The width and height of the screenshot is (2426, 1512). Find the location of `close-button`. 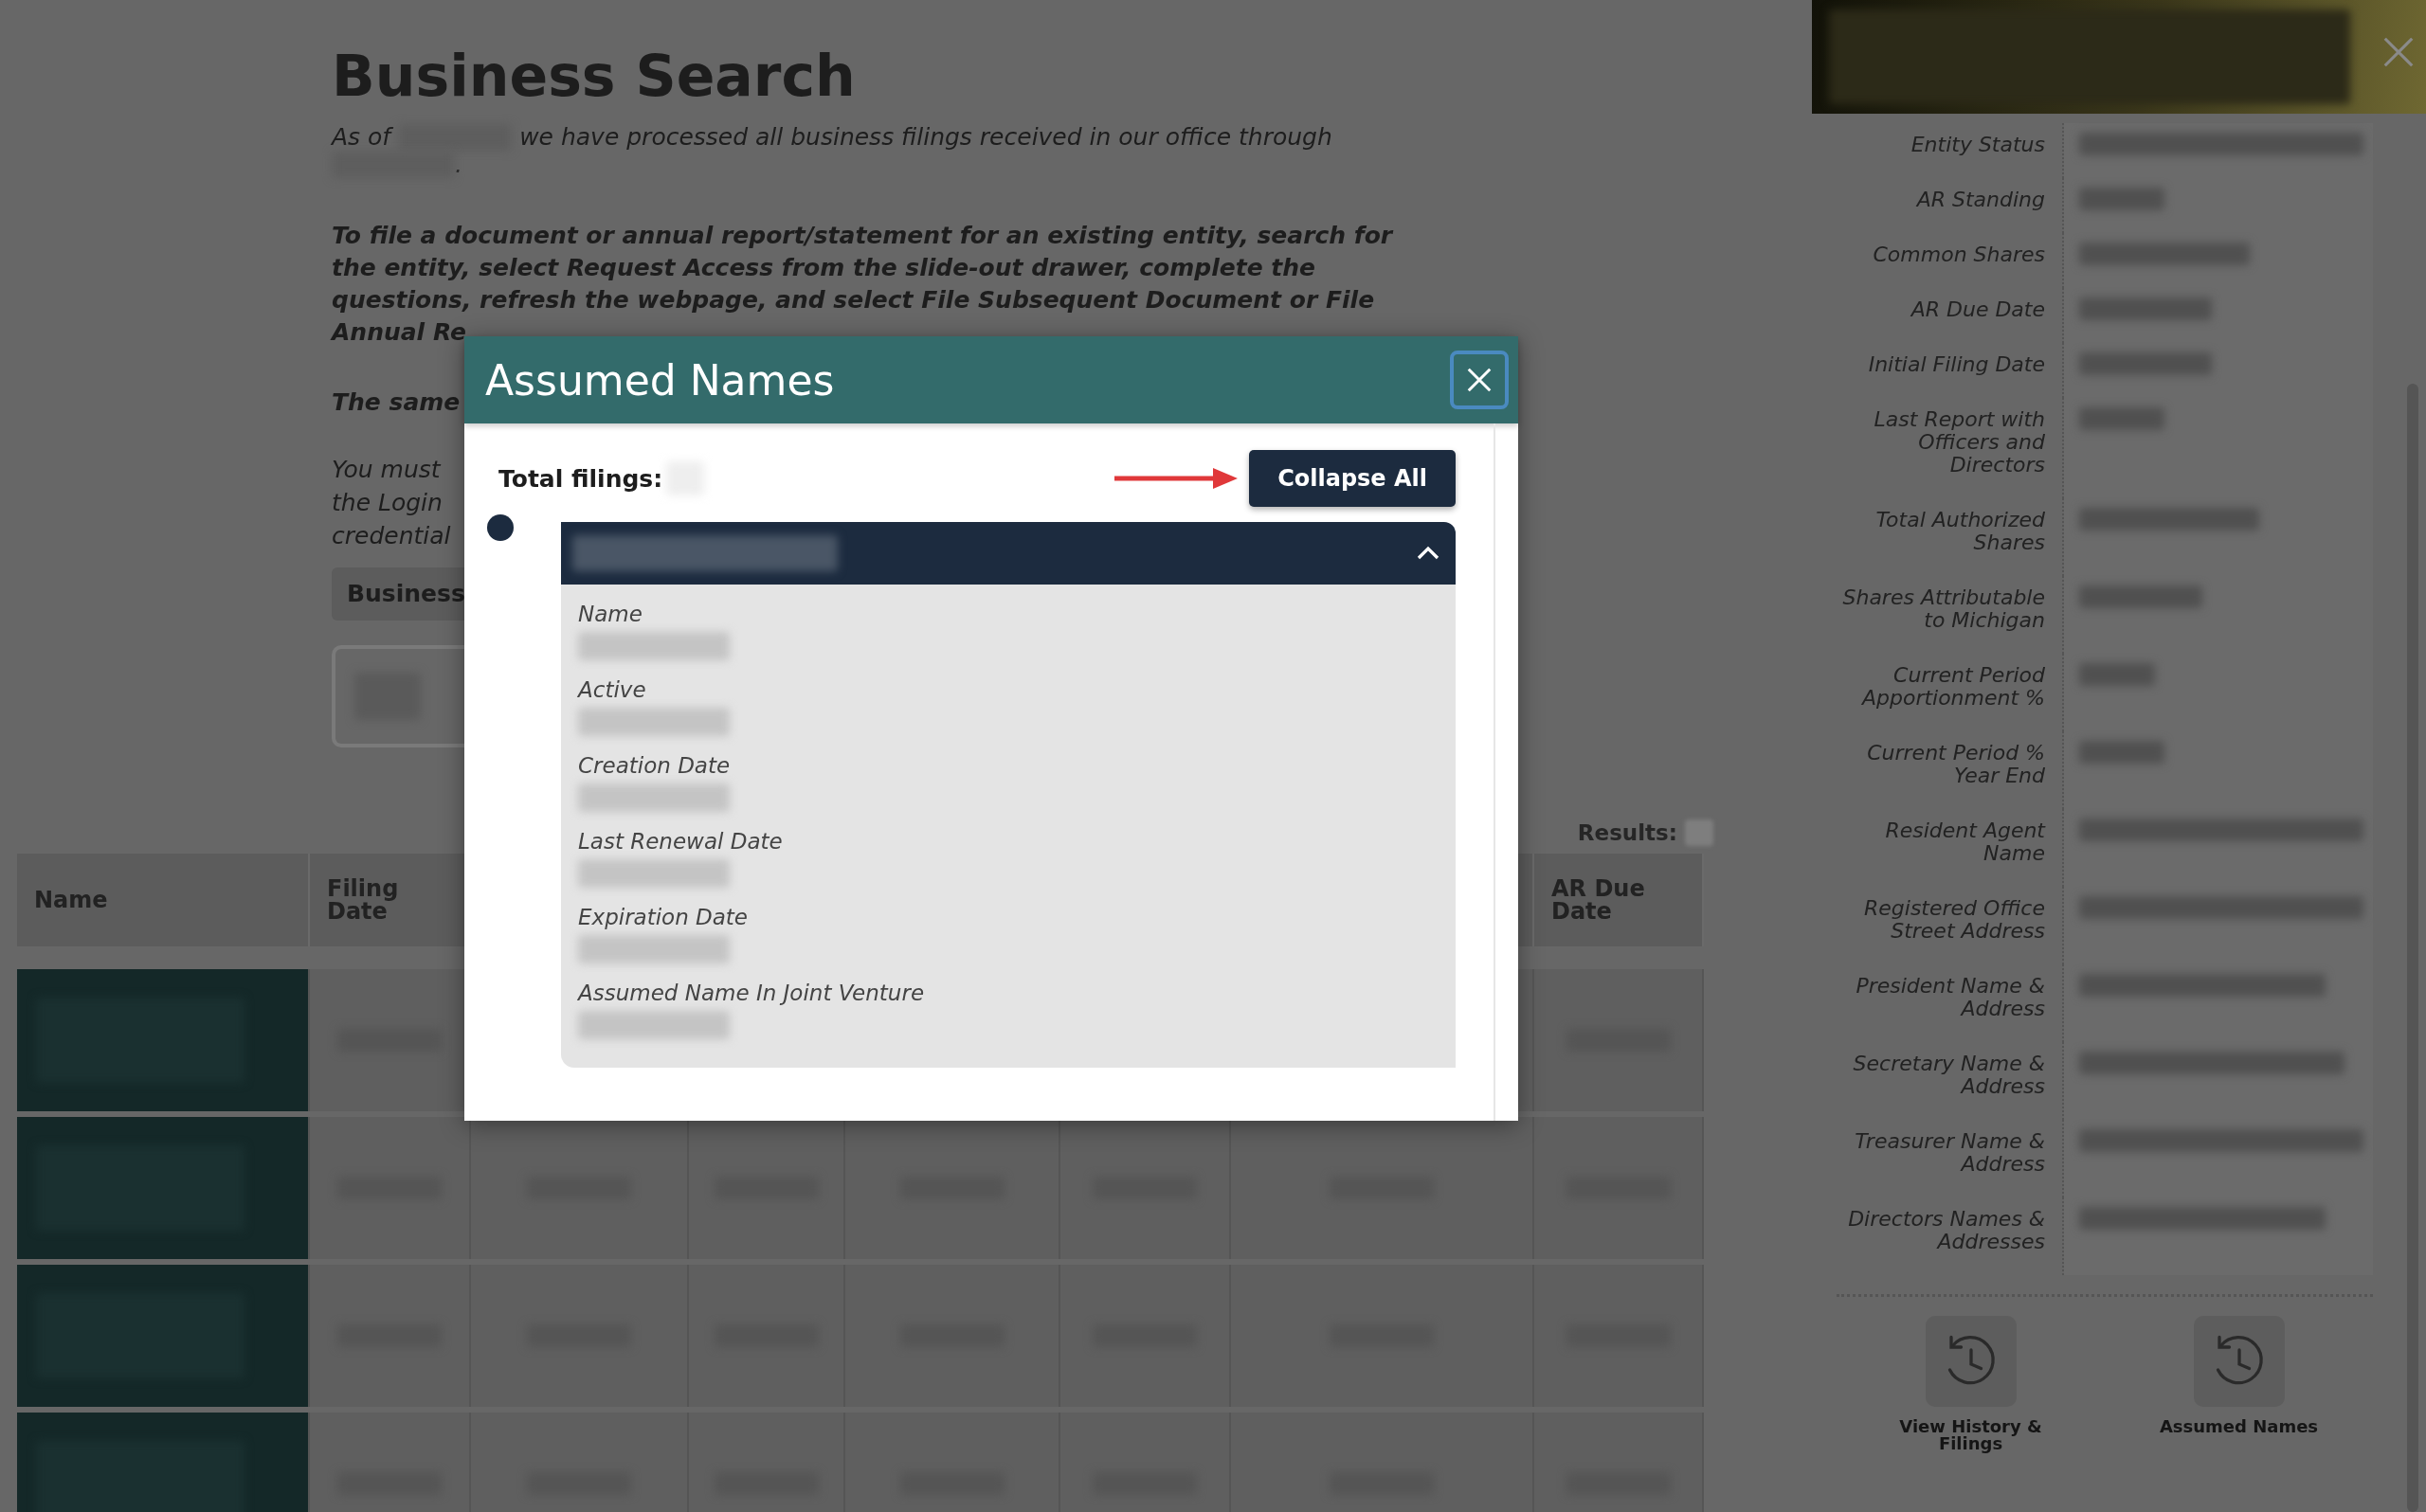

close-button is located at coordinates (1479, 380).